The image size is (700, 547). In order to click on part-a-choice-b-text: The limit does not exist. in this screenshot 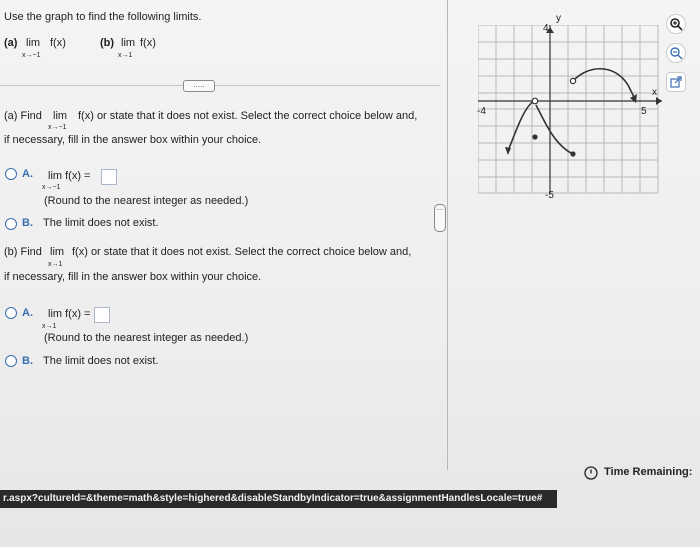, I will do `click(101, 223)`.